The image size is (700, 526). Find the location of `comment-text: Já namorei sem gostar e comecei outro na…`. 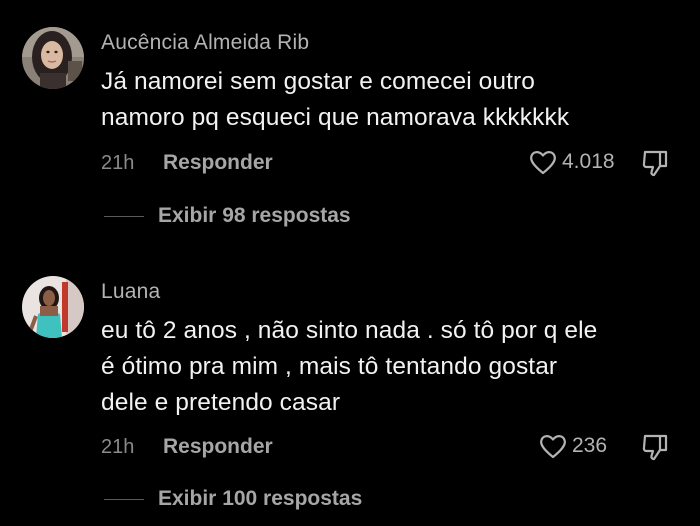

comment-text: Já namorei sem gostar e comecei outro na… is located at coordinates (391, 100).